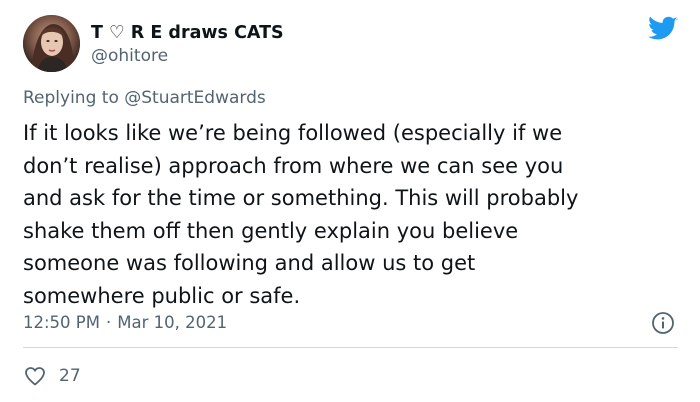 Image resolution: width=700 pixels, height=402 pixels. Describe the element at coordinates (663, 323) in the screenshot. I see `info-icon` at that location.